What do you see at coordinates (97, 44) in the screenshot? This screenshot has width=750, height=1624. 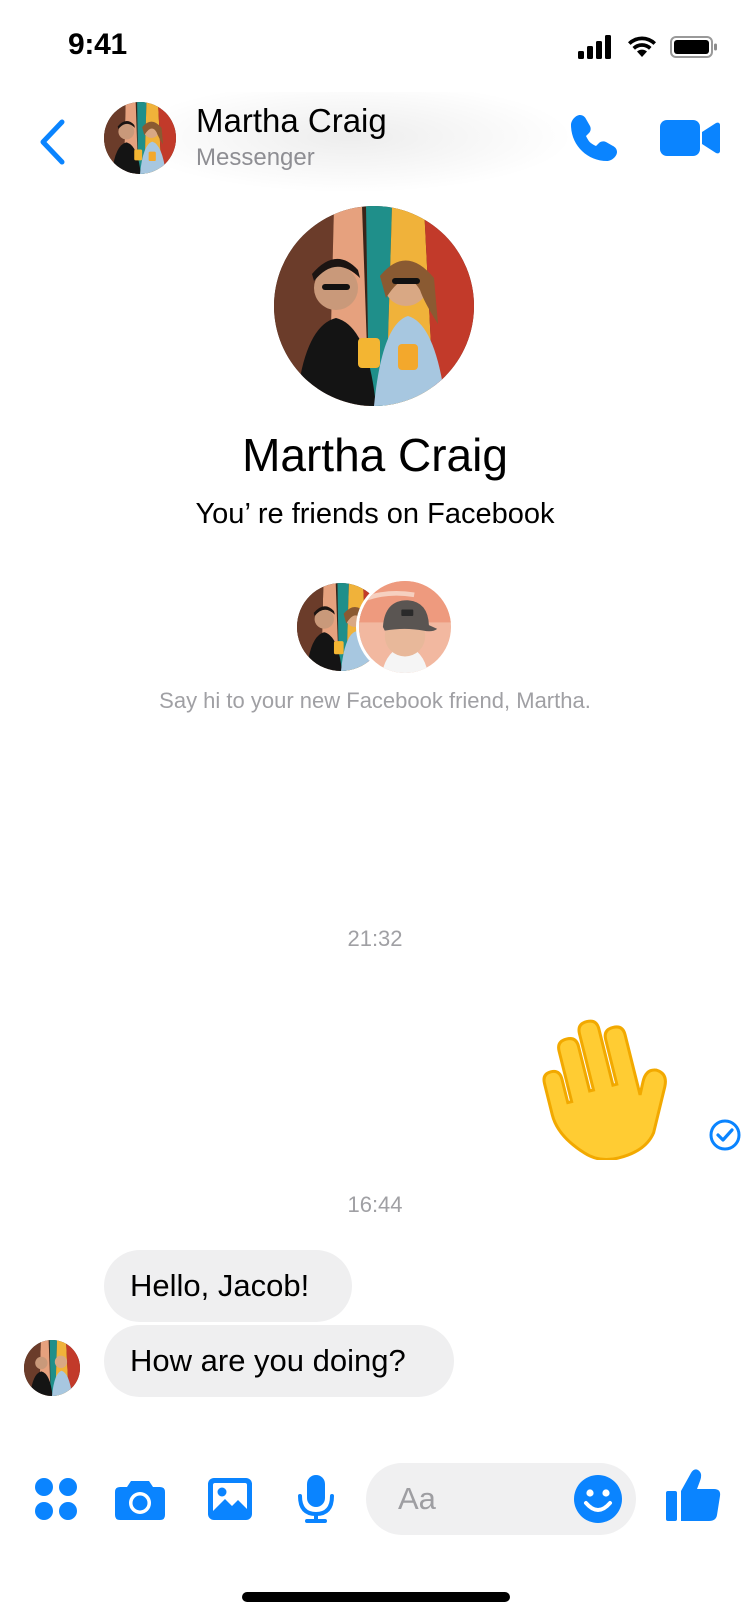 I see `status-time: 9:41` at bounding box center [97, 44].